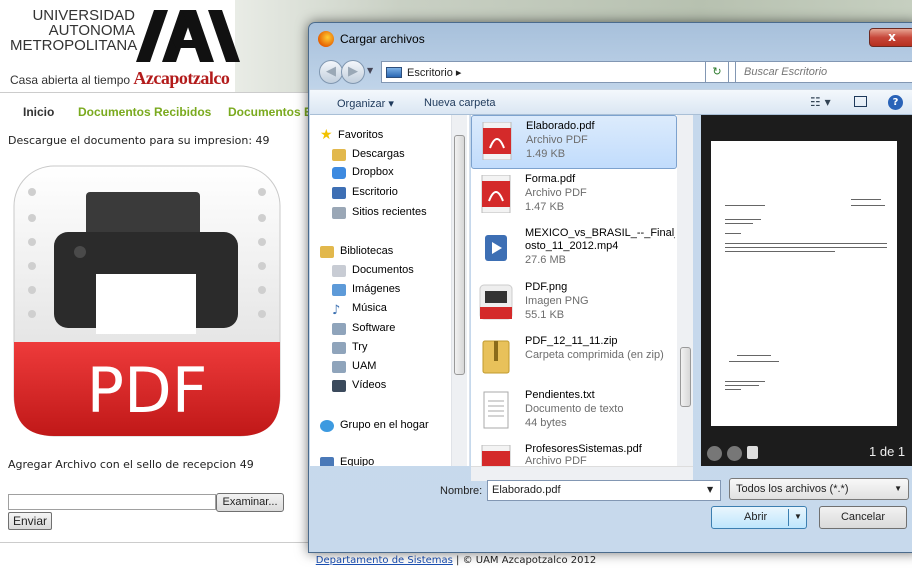  What do you see at coordinates (383, 270) in the screenshot?
I see `nav-item-documentos: Documentos` at bounding box center [383, 270].